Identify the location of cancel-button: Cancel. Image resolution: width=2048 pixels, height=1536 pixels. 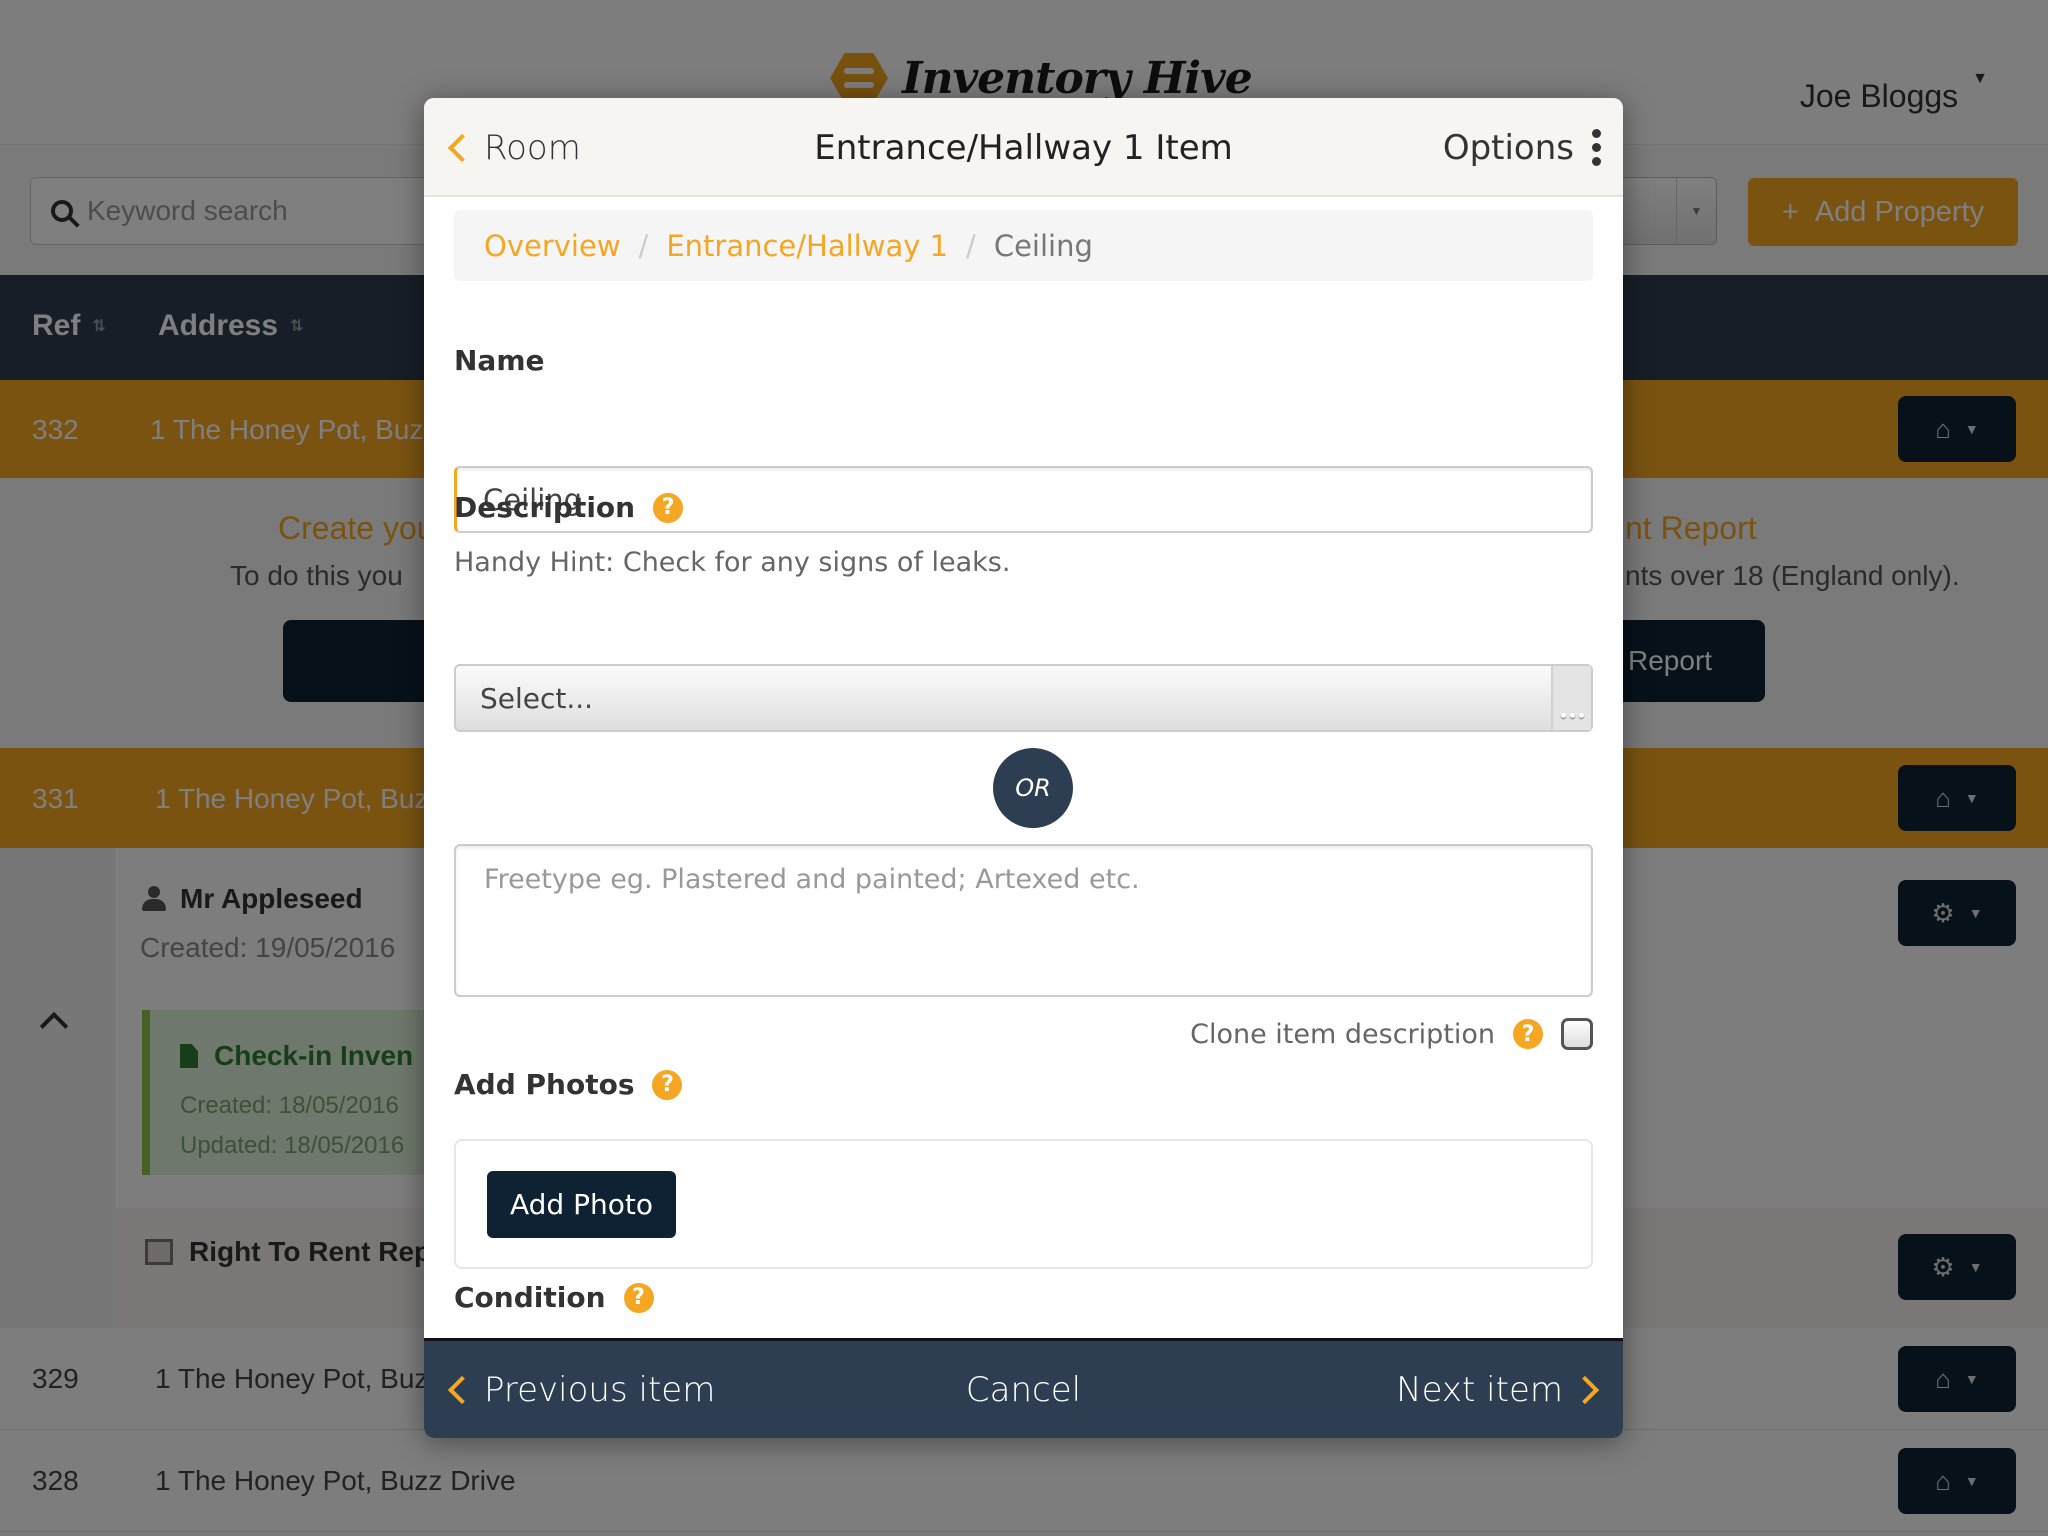
(1023, 1390).